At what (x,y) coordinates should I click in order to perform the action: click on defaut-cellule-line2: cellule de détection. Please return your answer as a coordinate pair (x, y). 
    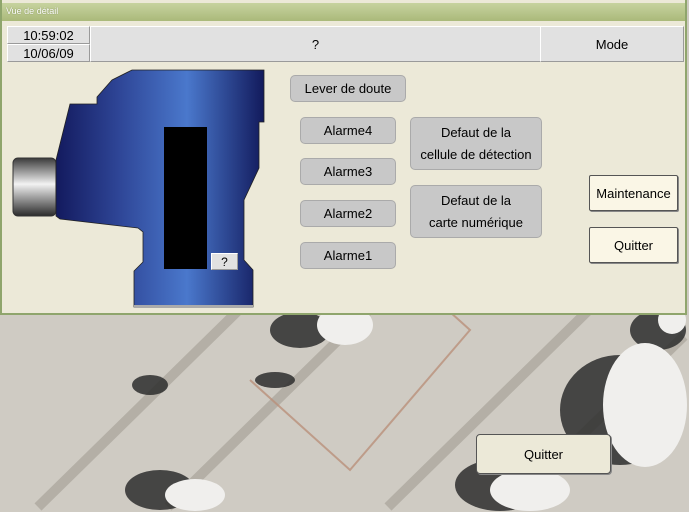
    Looking at the image, I should click on (476, 154).